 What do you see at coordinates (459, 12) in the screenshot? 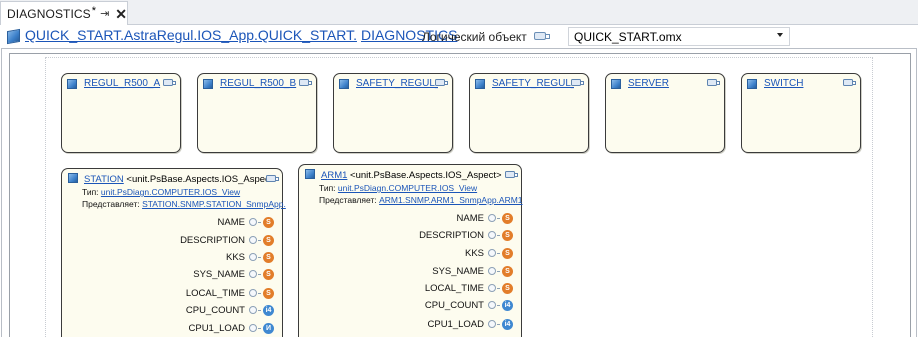
I see `document-tab-strip: DIAGNOSTICS * ⇥ ✕` at bounding box center [459, 12].